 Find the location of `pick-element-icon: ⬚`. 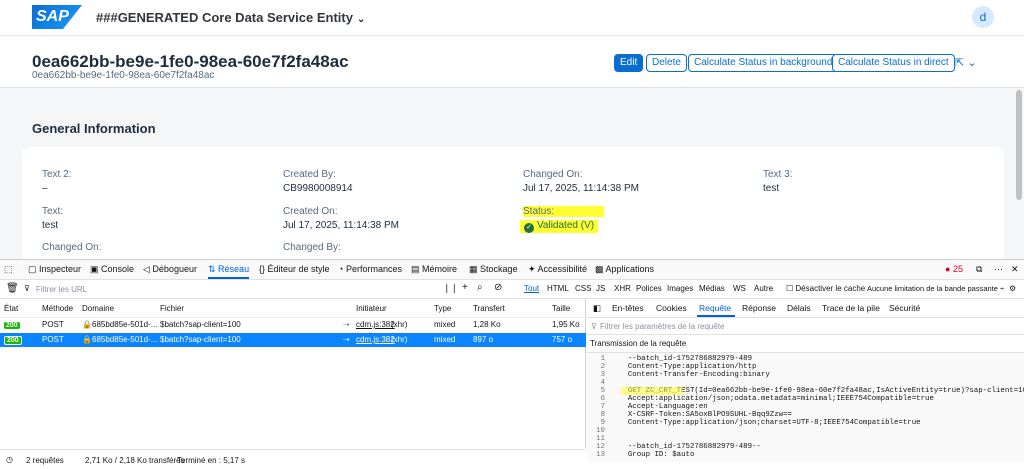

pick-element-icon: ⬚ is located at coordinates (8, 269).